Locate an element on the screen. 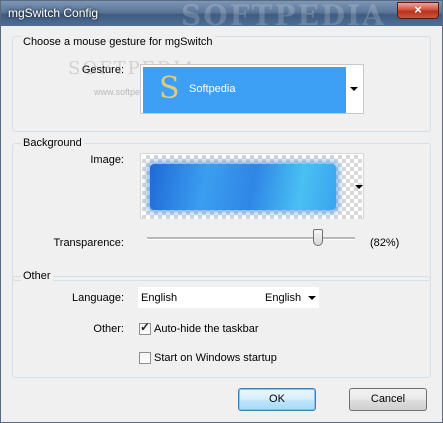  other-label: Other: is located at coordinates (108, 329).